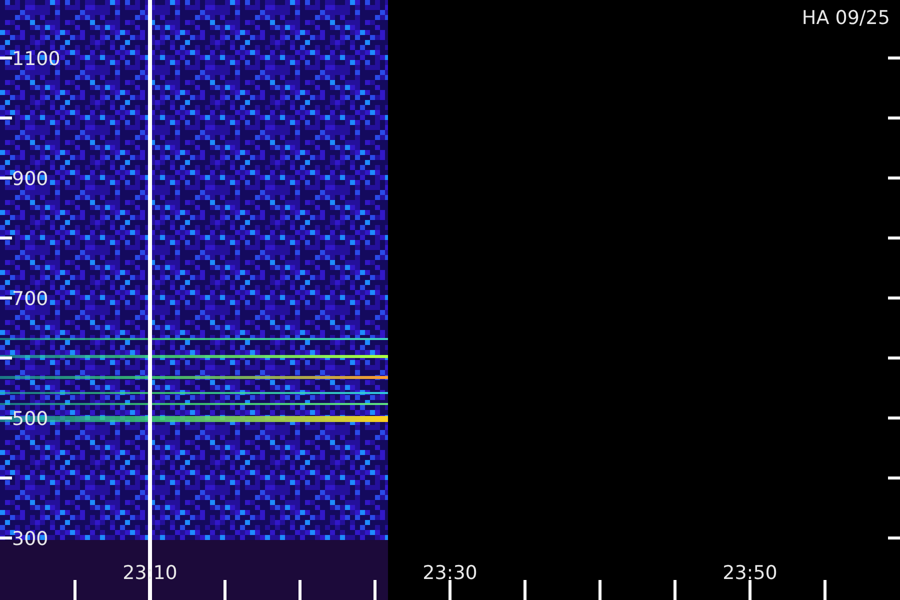 This screenshot has width=900, height=600. I want to click on x-axis-label: 23:30, so click(450, 573).